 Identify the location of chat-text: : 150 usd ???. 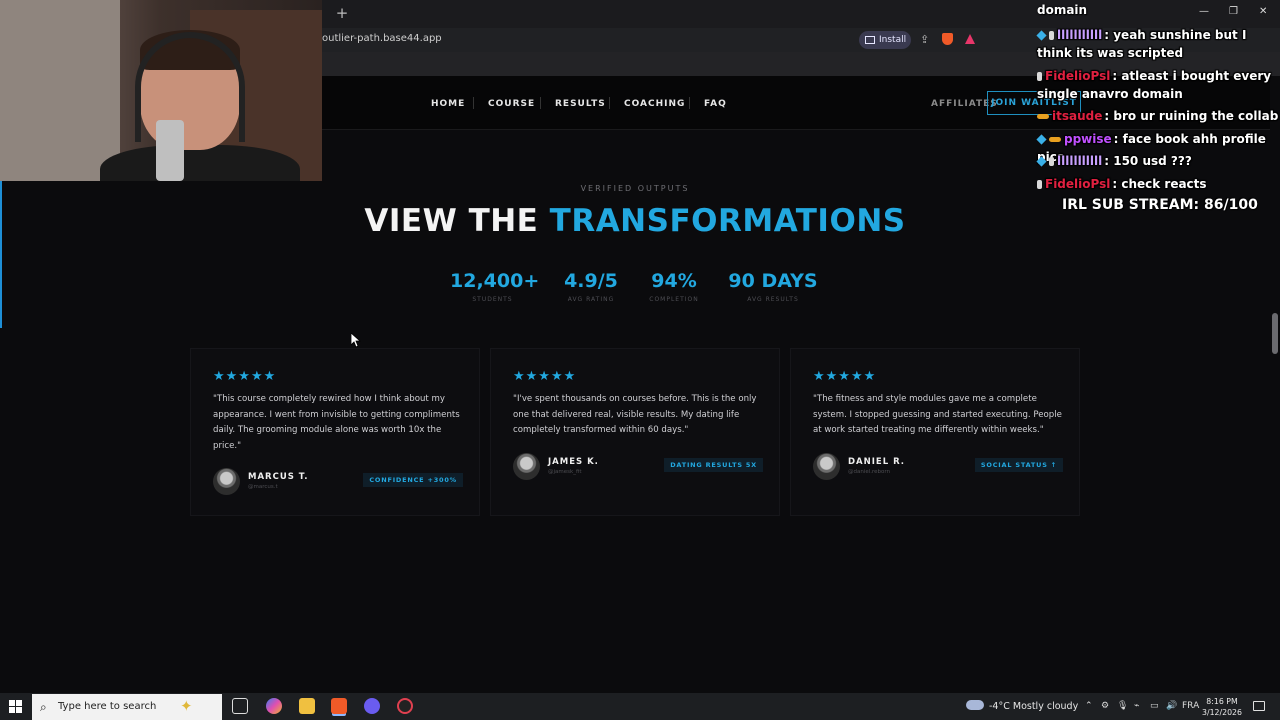
(1148, 161).